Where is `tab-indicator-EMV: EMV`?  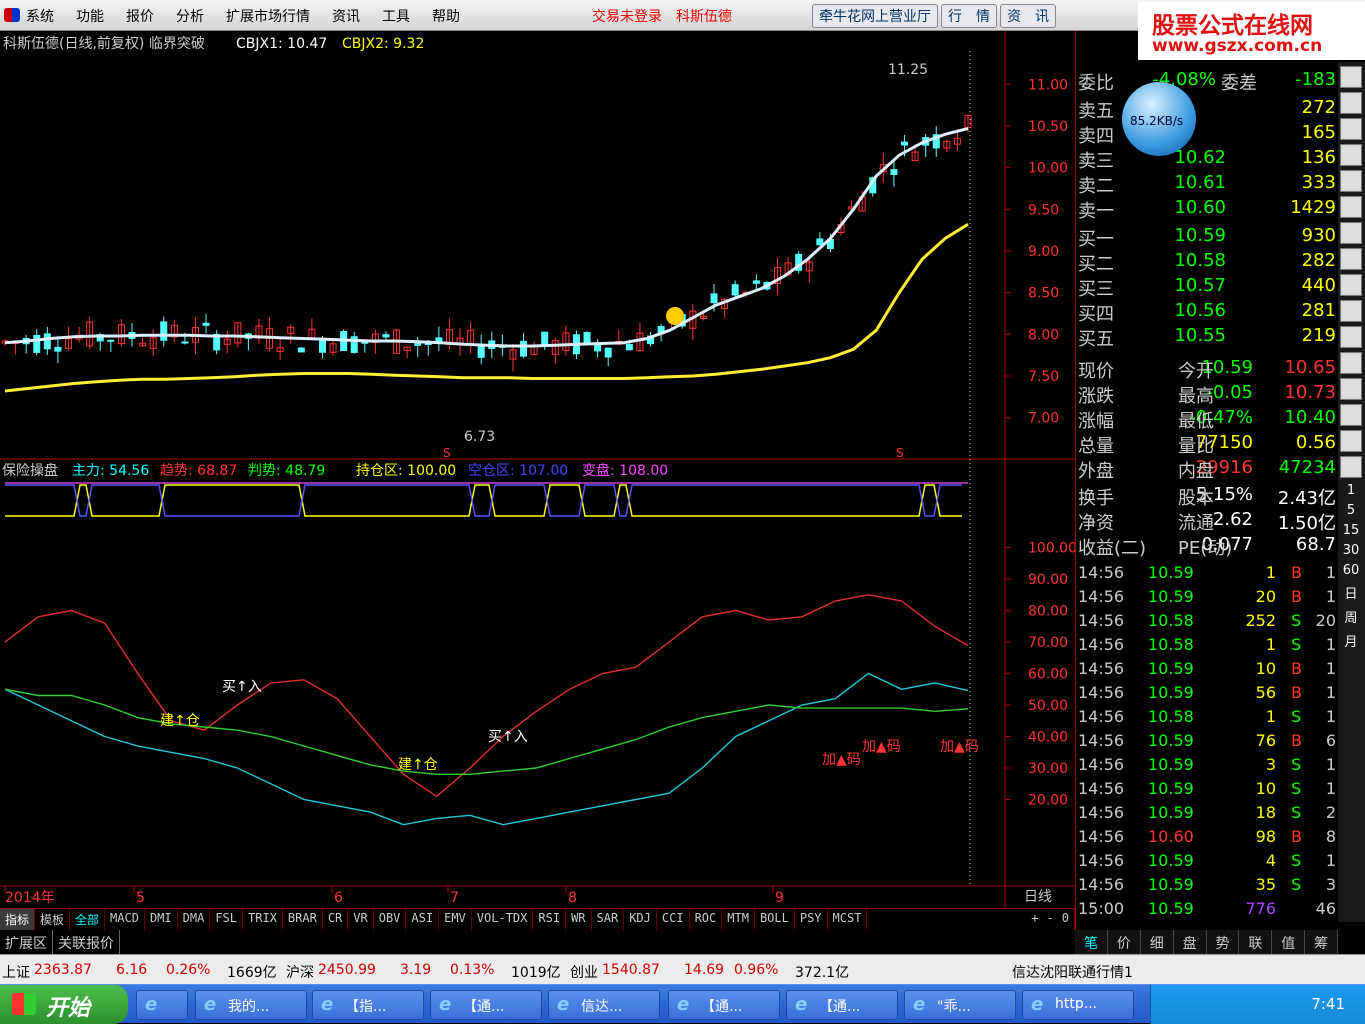 tab-indicator-EMV: EMV is located at coordinates (455, 919).